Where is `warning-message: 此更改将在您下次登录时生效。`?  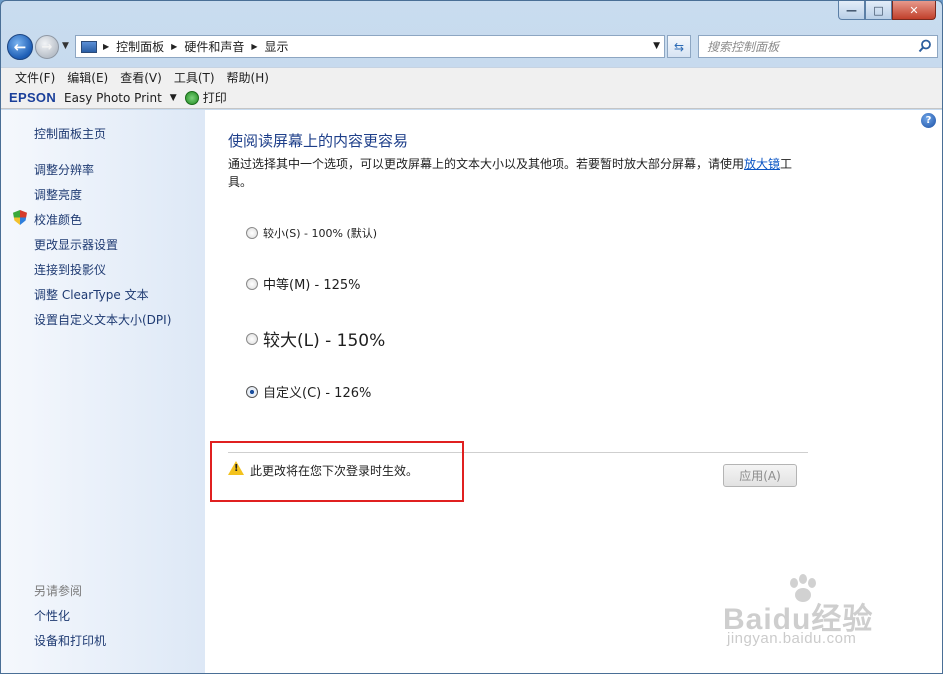
warning-message: 此更改将在您下次登录时生效。 is located at coordinates (334, 471).